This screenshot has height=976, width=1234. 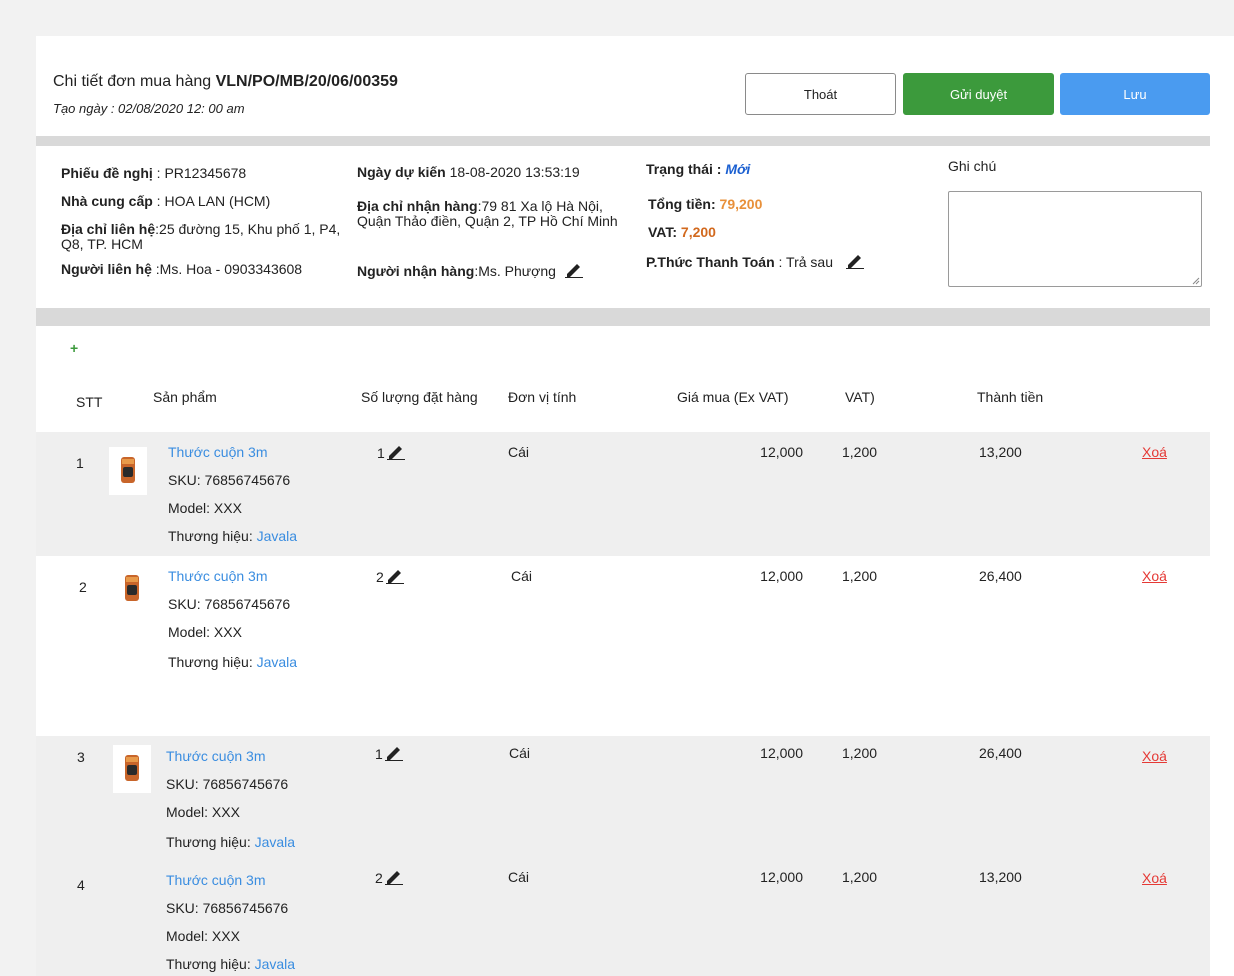 What do you see at coordinates (81, 757) in the screenshot?
I see `row-stt: 3` at bounding box center [81, 757].